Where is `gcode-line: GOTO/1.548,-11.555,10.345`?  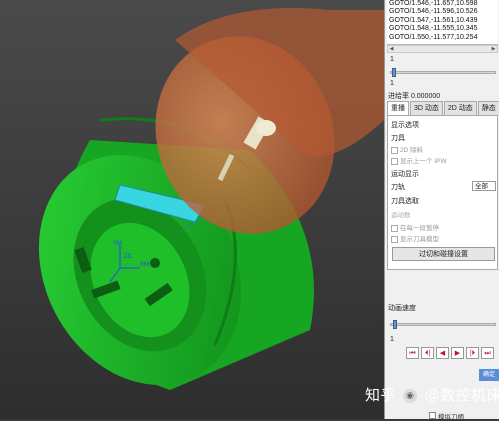 gcode-line: GOTO/1.548,-11.555,10.345 is located at coordinates (433, 29).